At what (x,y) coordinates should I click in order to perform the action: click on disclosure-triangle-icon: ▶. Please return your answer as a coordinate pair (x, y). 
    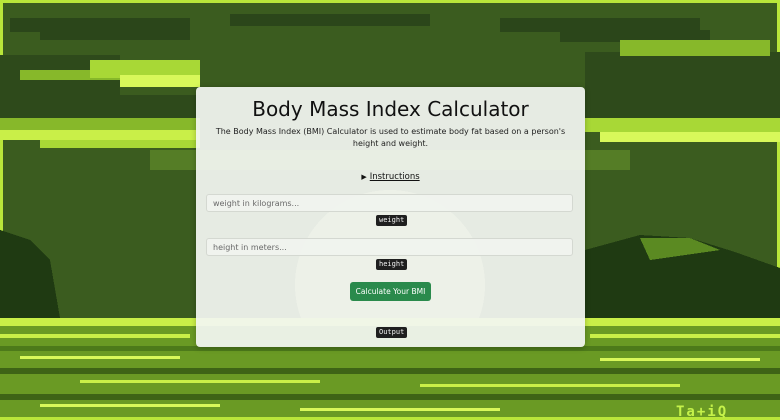
    Looking at the image, I should click on (364, 177).